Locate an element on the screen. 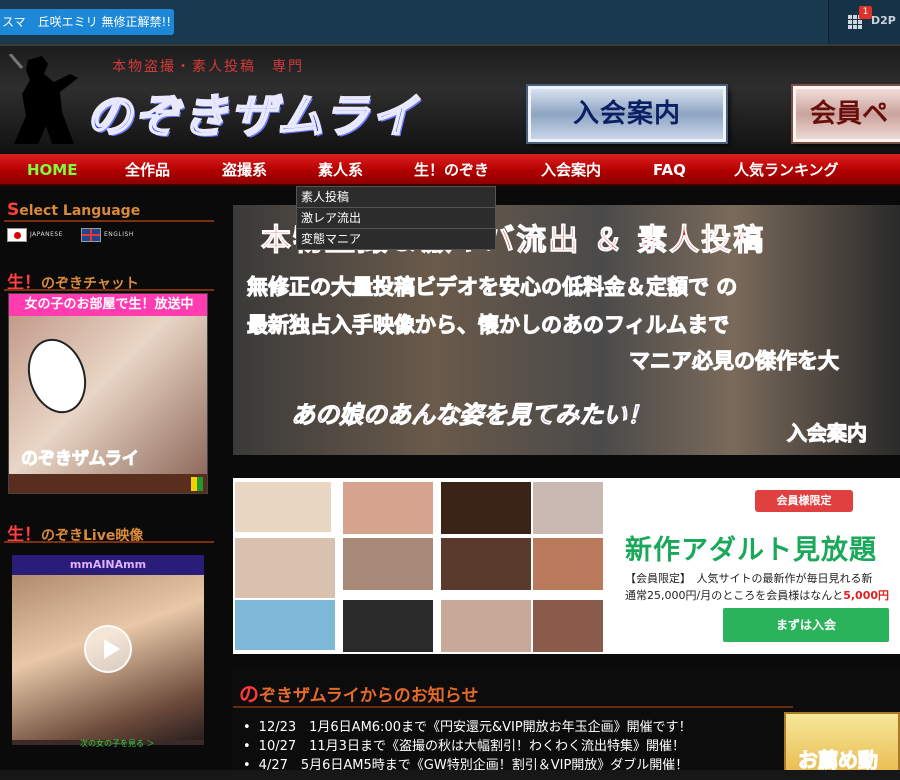  promo-price-text: 通常25,000円/月のところを会員様はなんと5,000円 is located at coordinates (757, 595).